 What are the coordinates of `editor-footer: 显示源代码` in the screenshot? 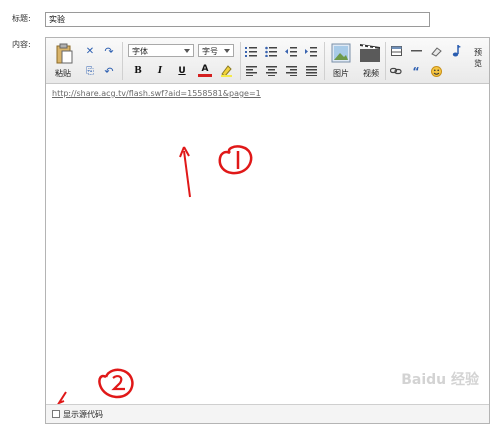 It's located at (267, 413).